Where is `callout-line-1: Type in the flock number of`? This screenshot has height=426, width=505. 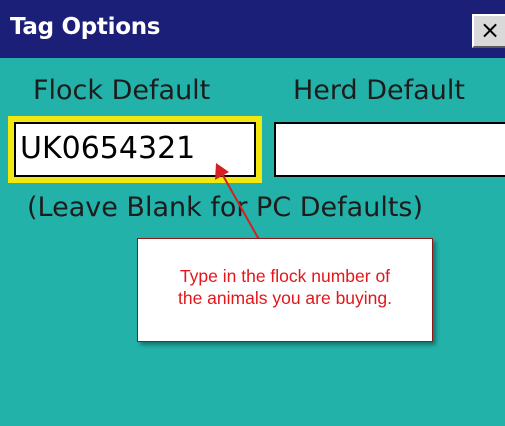 callout-line-1: Type in the flock number of is located at coordinates (285, 276).